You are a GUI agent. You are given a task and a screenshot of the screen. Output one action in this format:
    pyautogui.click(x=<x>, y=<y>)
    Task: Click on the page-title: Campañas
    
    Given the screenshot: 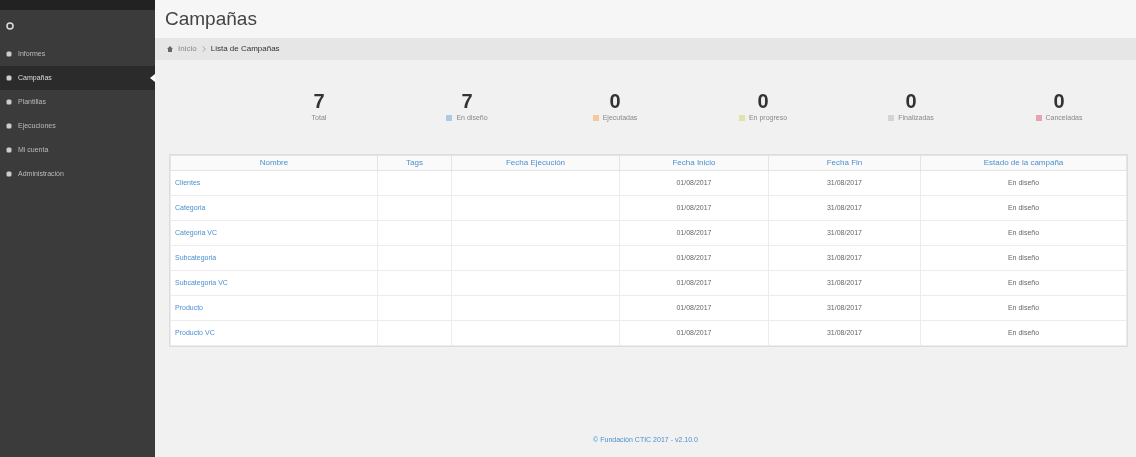 What is the action you would take?
    pyautogui.click(x=211, y=18)
    